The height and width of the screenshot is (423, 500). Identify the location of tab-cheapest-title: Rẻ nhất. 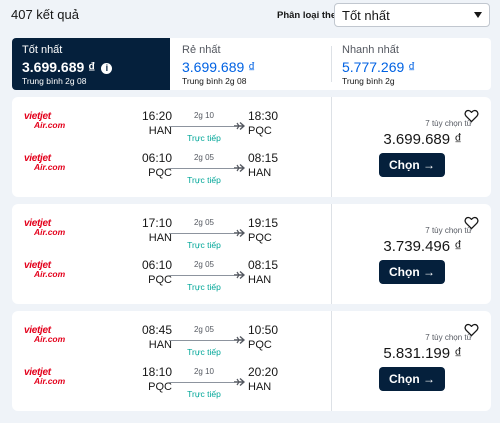
(201, 50).